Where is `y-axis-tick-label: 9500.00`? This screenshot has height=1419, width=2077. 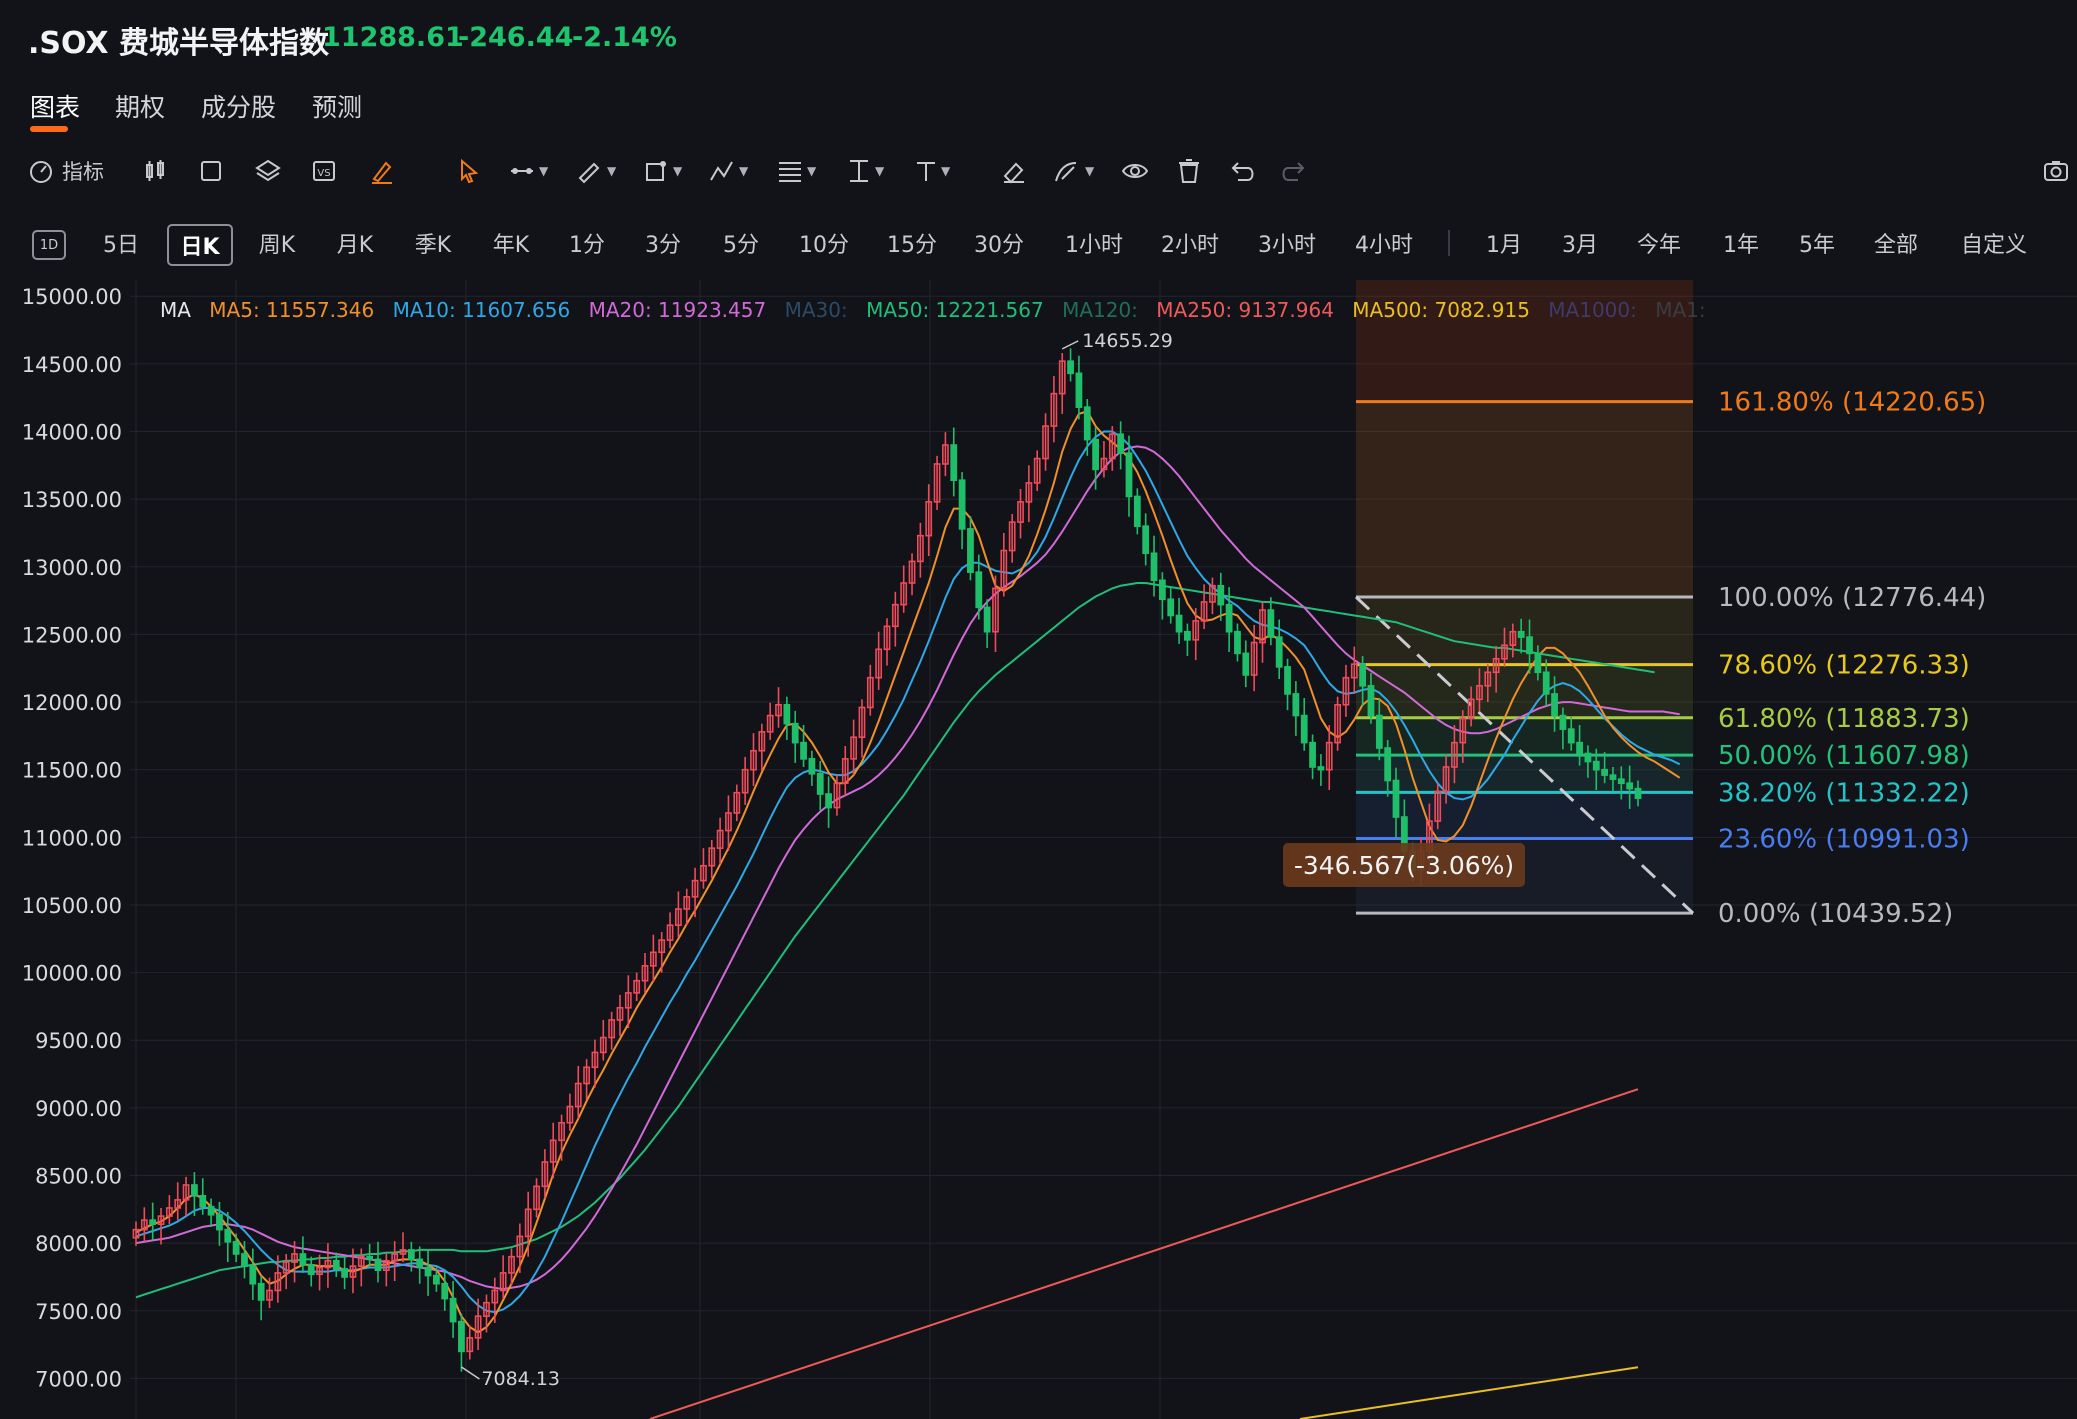
y-axis-tick-label: 9500.00 is located at coordinates (78, 1041).